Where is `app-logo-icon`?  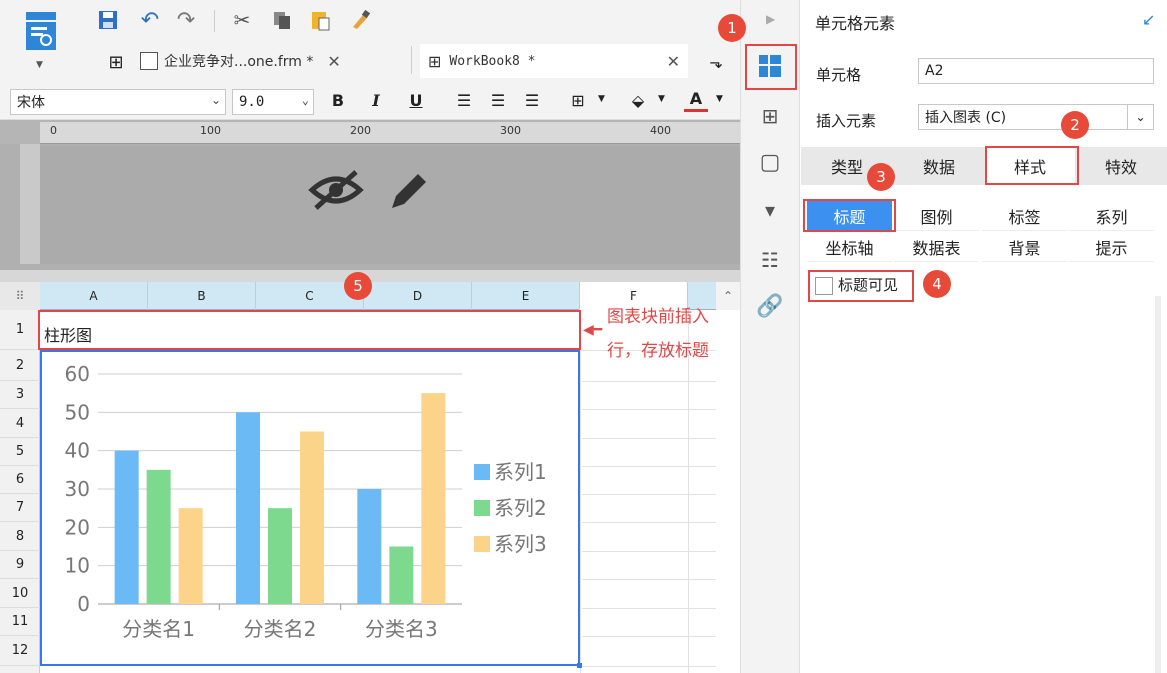
app-logo-icon is located at coordinates (41, 33).